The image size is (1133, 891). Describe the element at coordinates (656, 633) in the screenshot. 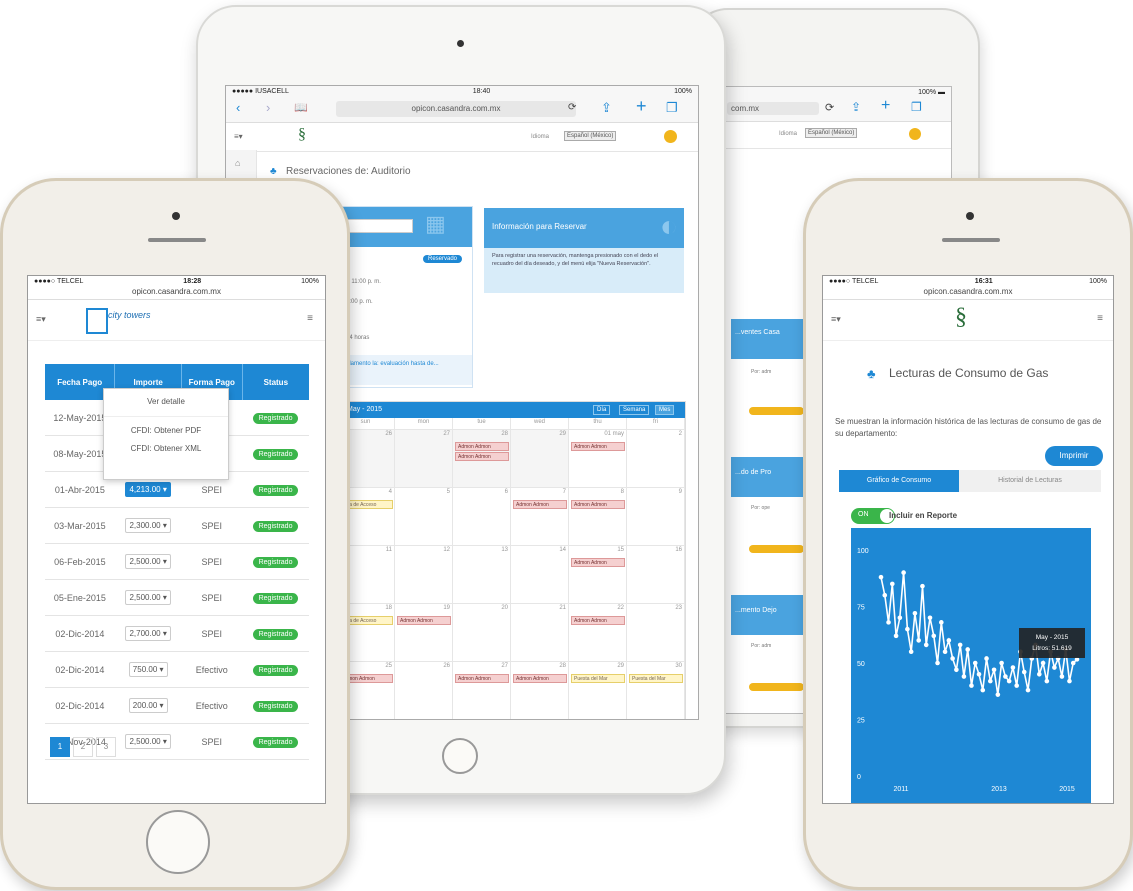

I see `calendar-day-cell: 23` at that location.